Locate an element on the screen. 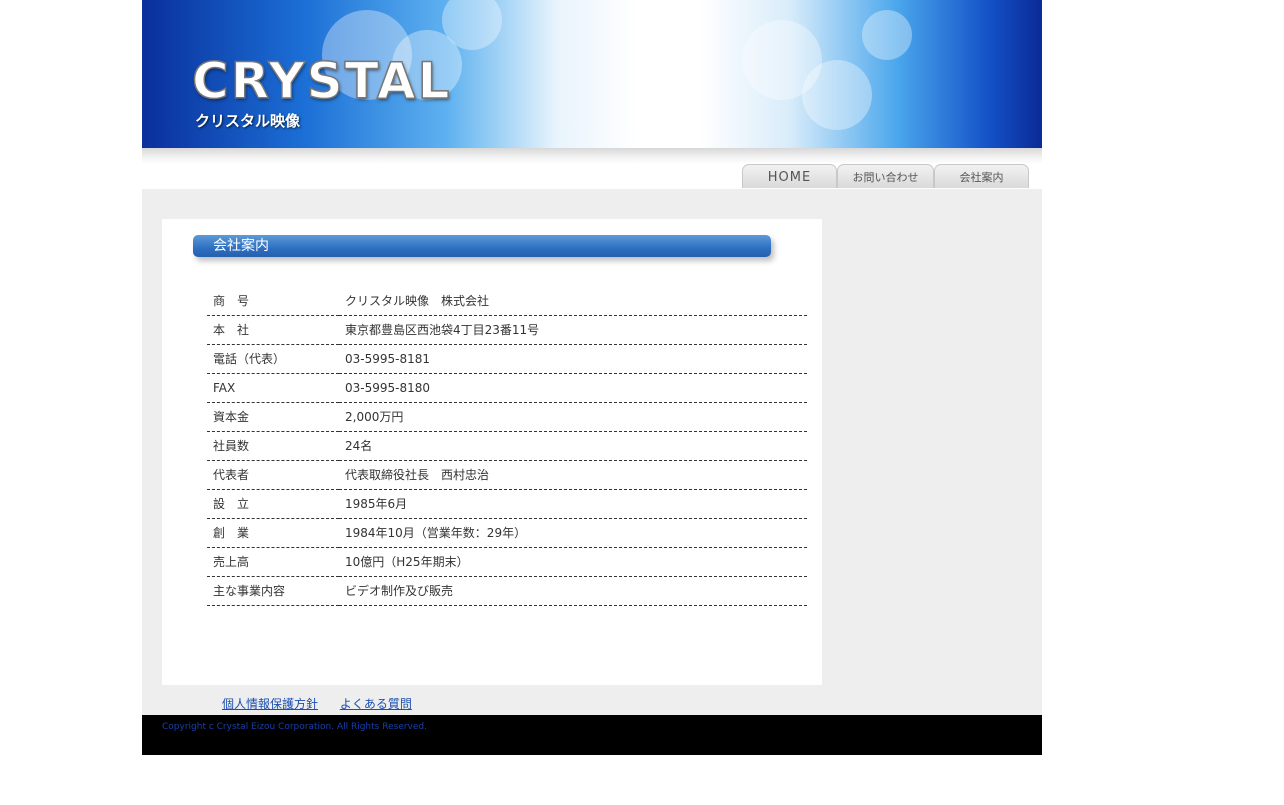 Image resolution: width=1284 pixels, height=805 pixels. row-label: 商 号 is located at coordinates (273, 301).